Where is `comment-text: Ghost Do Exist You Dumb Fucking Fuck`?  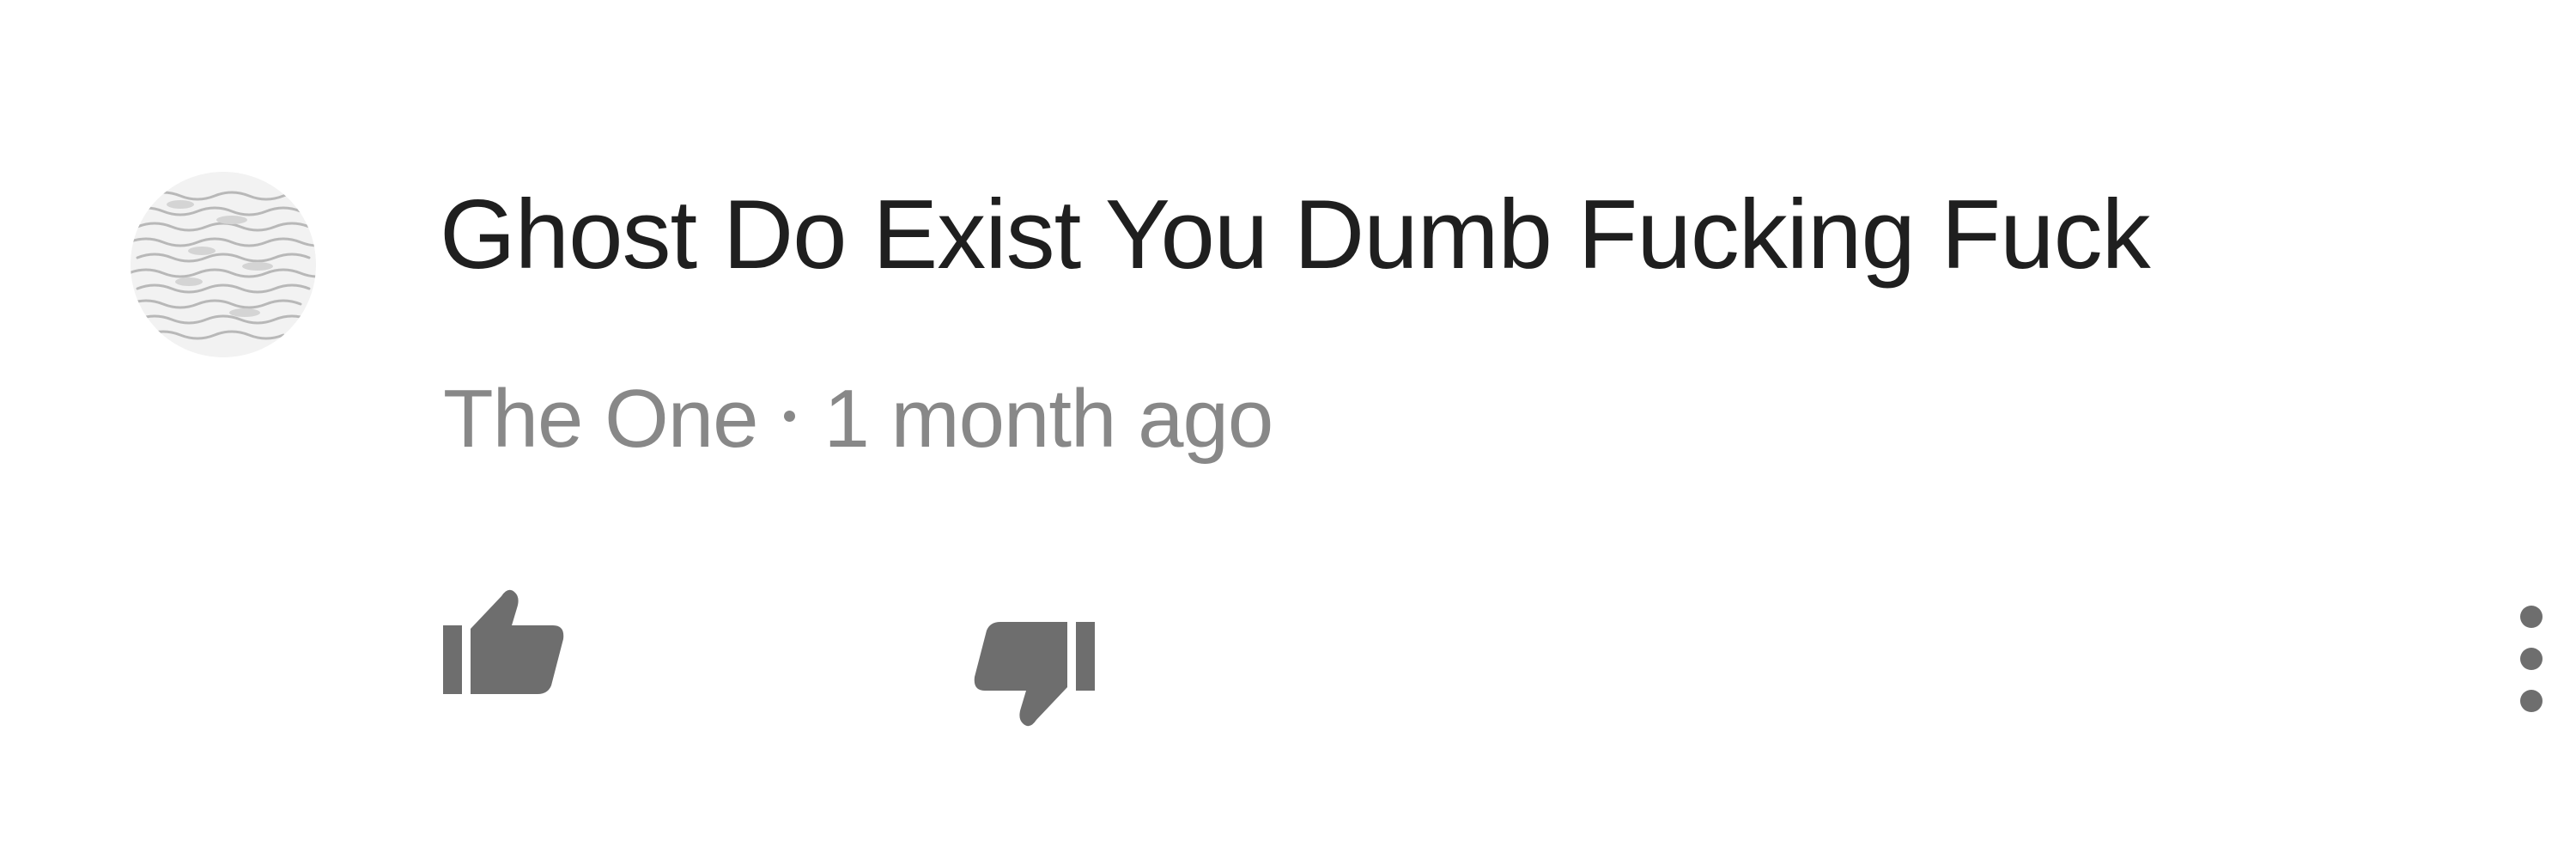 comment-text: Ghost Do Exist You Dumb Fucking Fuck is located at coordinates (1295, 235).